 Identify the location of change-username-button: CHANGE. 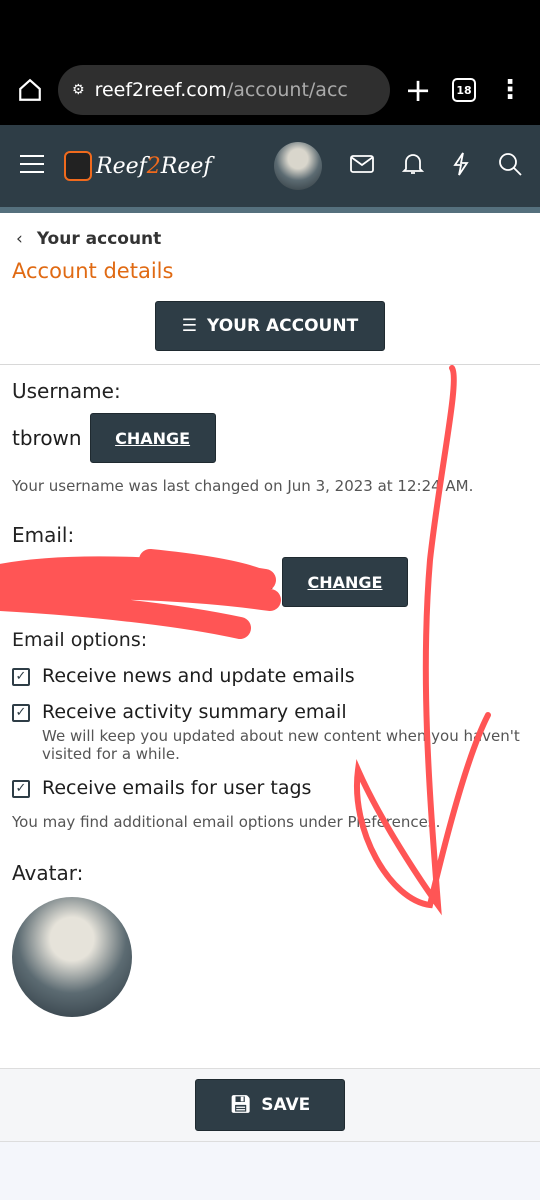
(152, 438).